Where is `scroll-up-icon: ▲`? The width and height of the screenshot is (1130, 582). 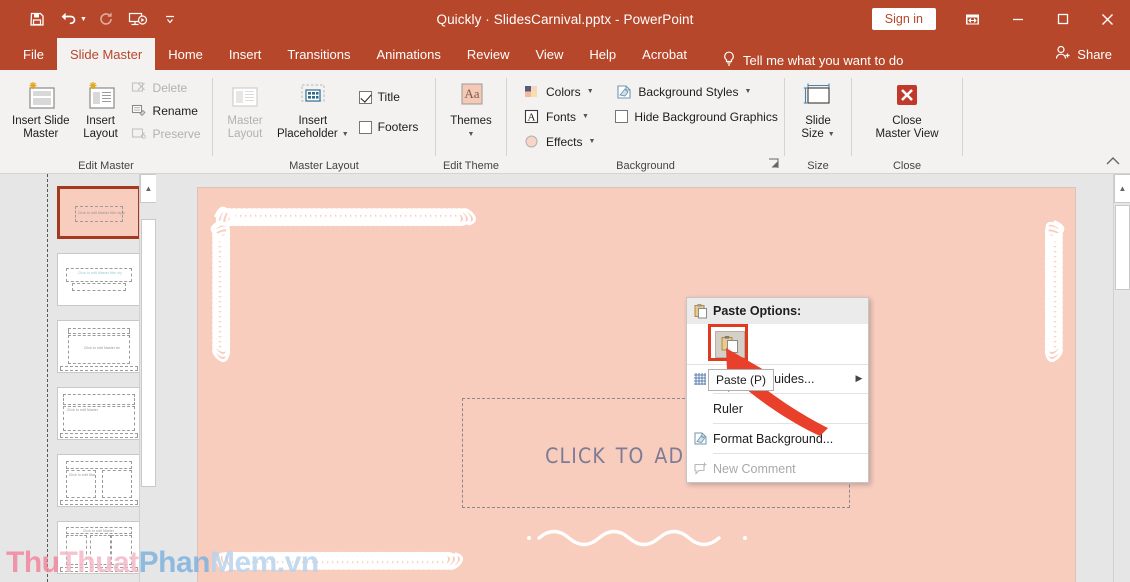
scroll-up-icon: ▲ is located at coordinates (148, 188).